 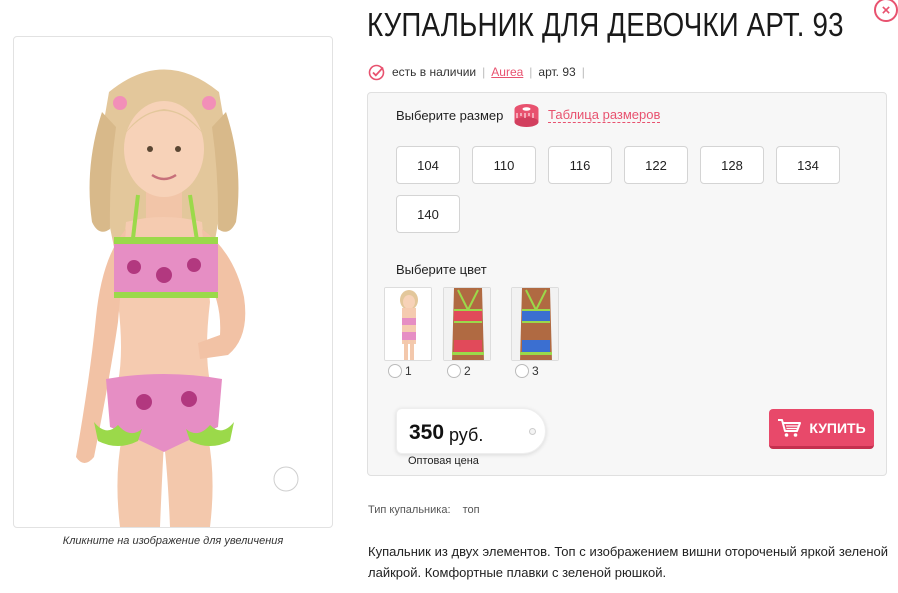 I want to click on brand-link: Aurea, so click(x=507, y=72).